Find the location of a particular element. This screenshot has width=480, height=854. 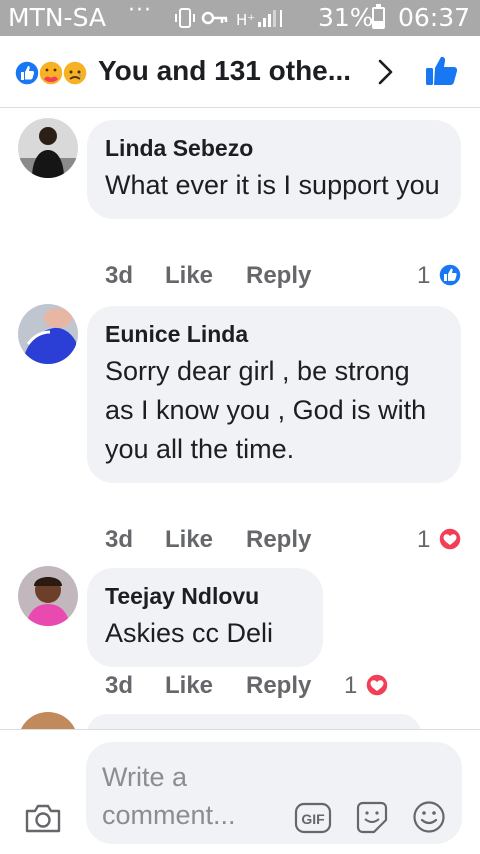

status-bar: MTN-SA ··· H⁺ 31% 06:37 is located at coordinates (240, 18).